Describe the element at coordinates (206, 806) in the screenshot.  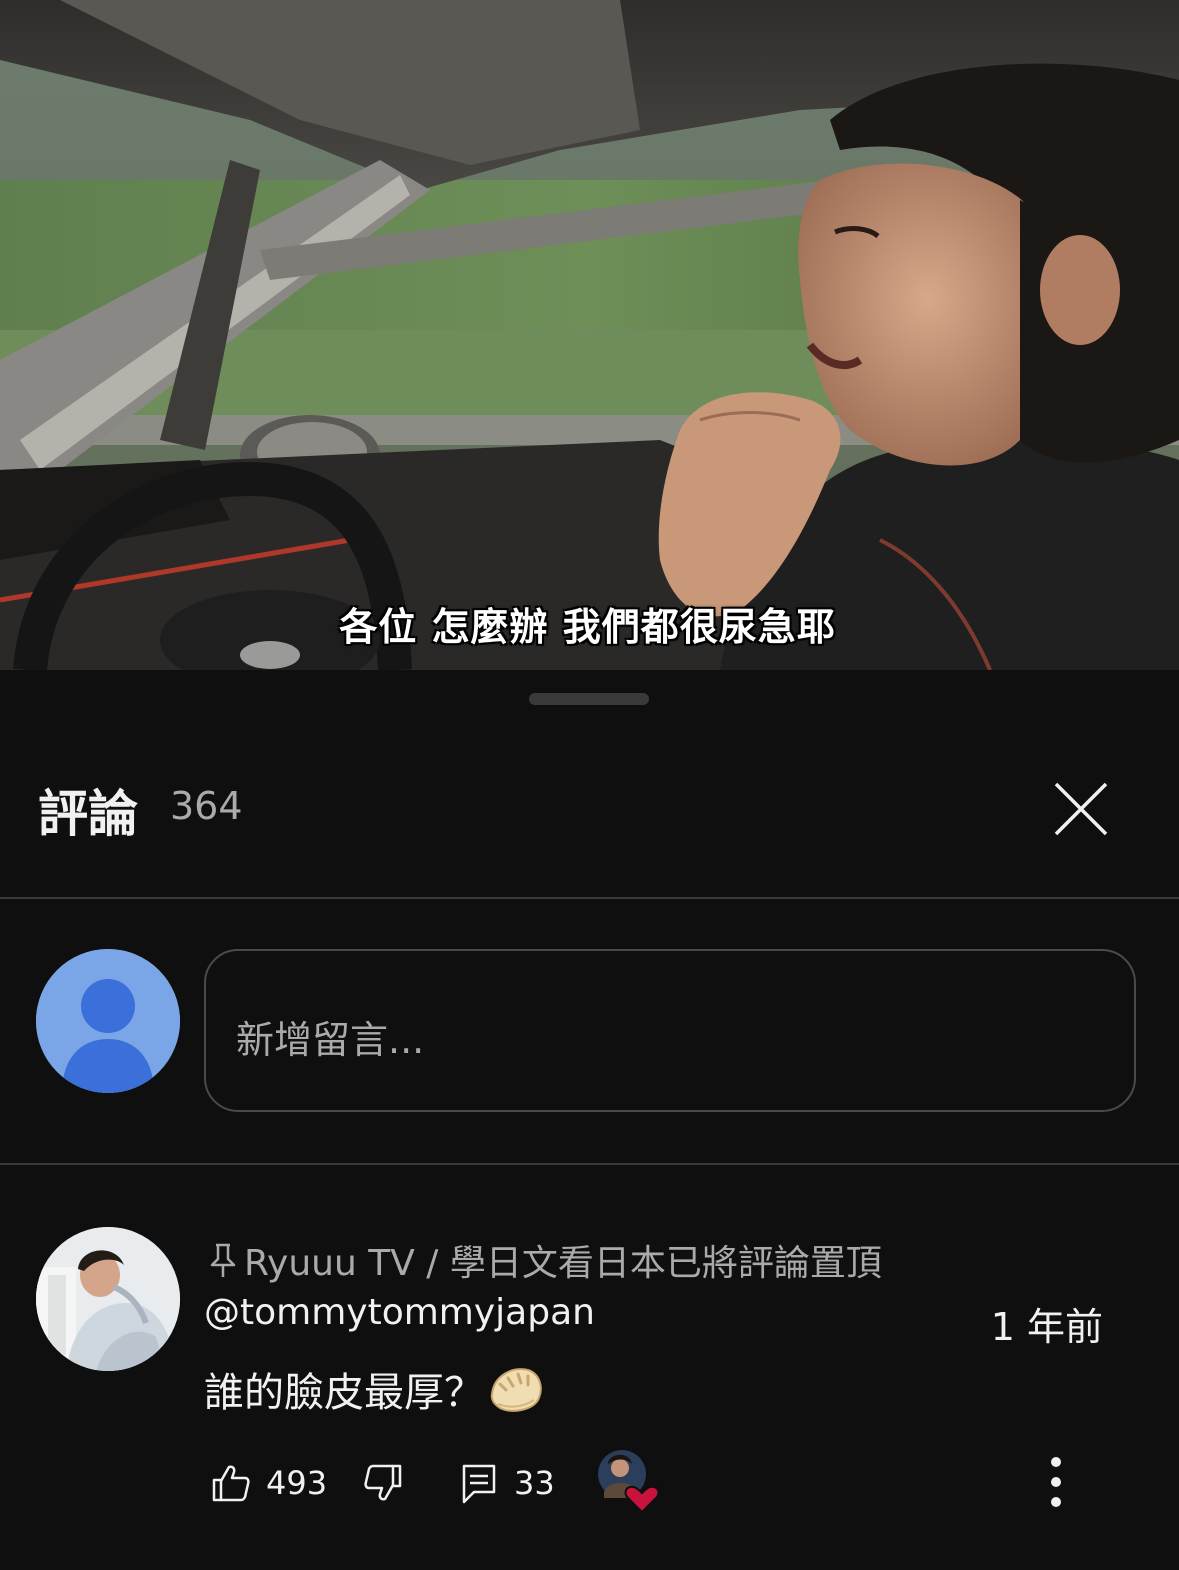
I see `comments-count: 364` at that location.